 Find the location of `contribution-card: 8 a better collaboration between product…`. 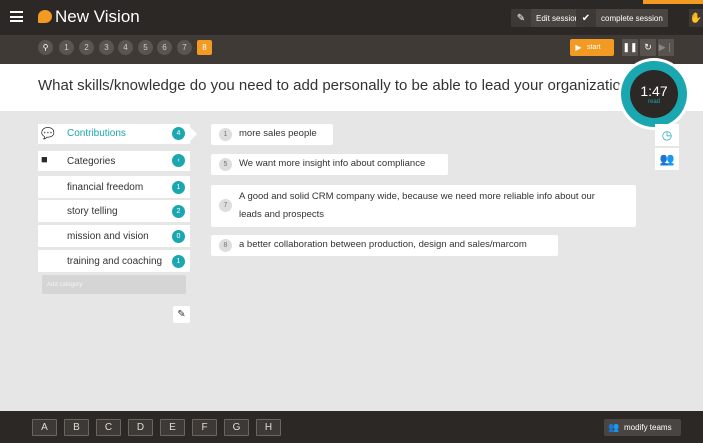

contribution-card: 8 a better collaboration between product… is located at coordinates (384, 245).